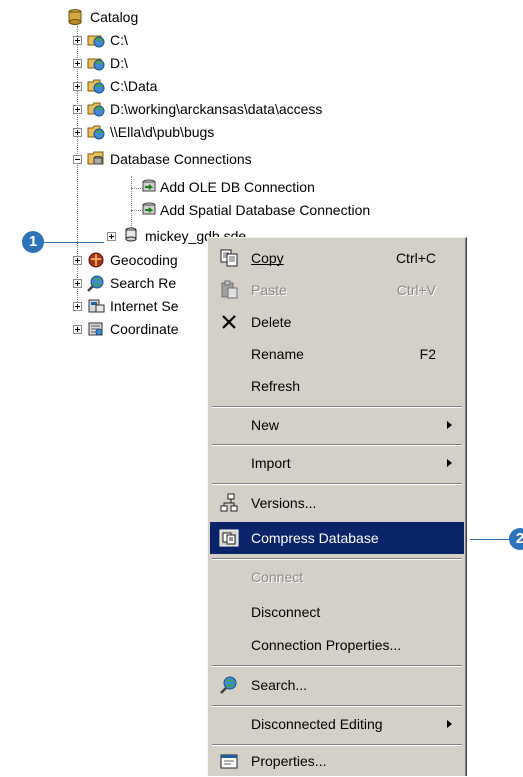  I want to click on menu-item-label: Copy, so click(267, 258).